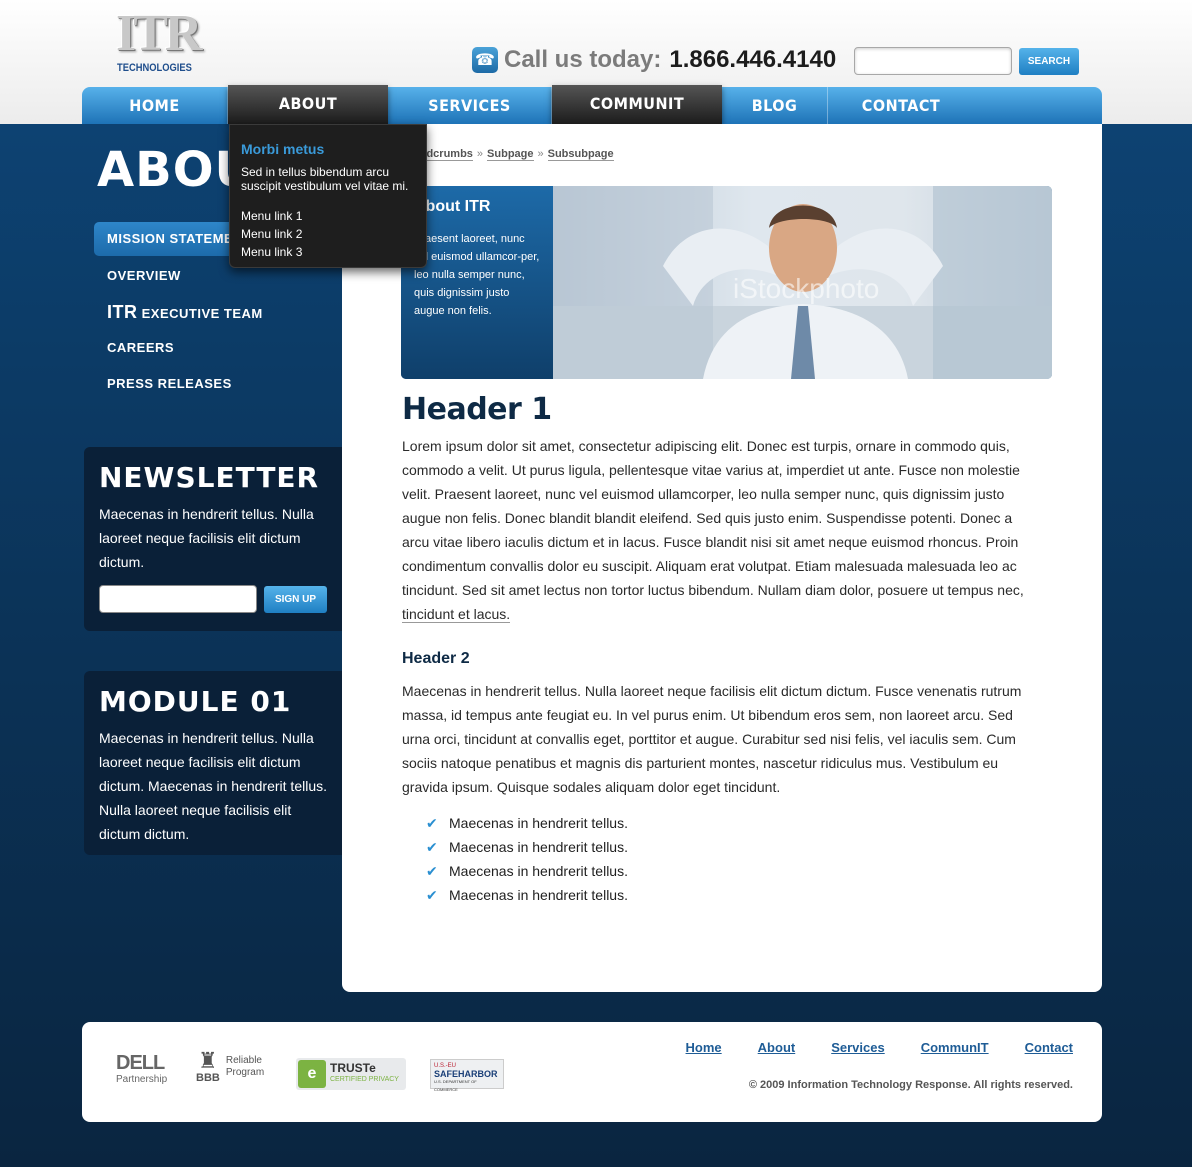 The image size is (1192, 1167). Describe the element at coordinates (1049, 1047) in the screenshot. I see `footer-link-contact: Contact` at that location.